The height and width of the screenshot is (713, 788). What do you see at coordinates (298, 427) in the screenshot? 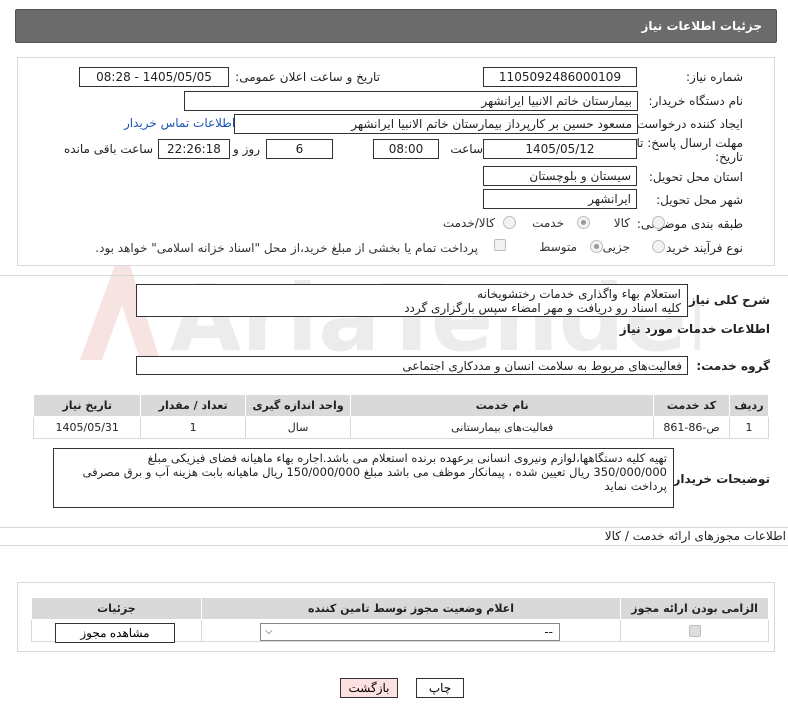
I see `cell-unit: سال` at bounding box center [298, 427].